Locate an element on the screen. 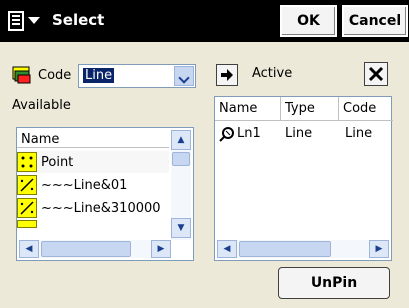 The height and width of the screenshot is (308, 409). arrow-right-icon is located at coordinates (227, 75).